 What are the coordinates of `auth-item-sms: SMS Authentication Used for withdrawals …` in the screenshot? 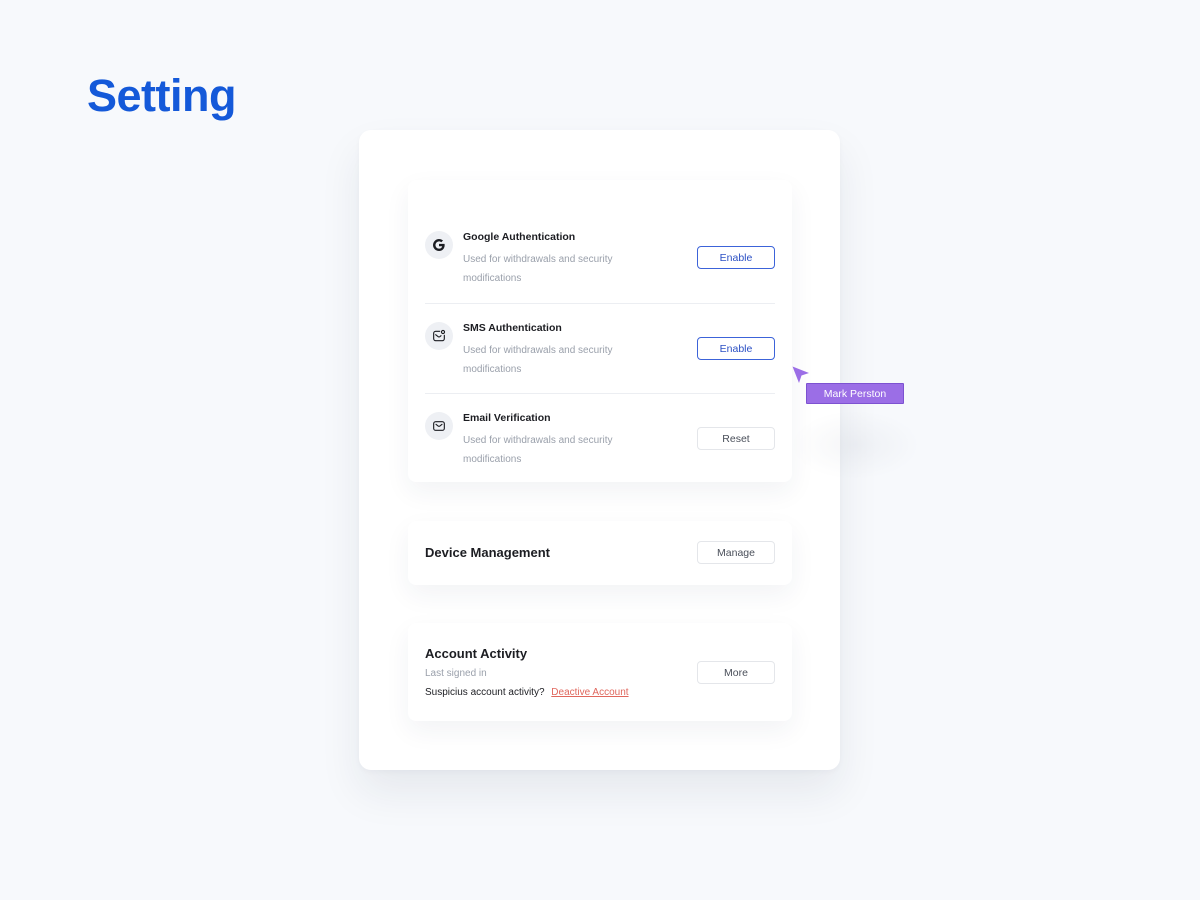 It's located at (600, 348).